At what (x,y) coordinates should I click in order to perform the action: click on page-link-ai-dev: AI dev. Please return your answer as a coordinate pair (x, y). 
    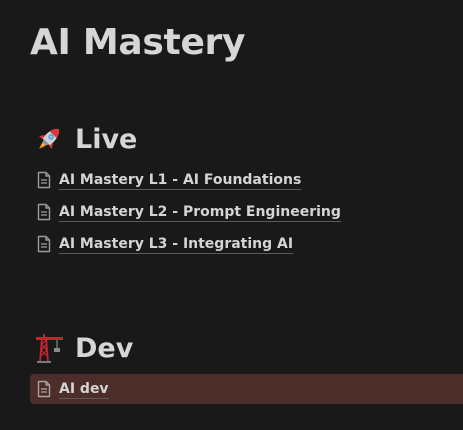
    Looking at the image, I should click on (246, 389).